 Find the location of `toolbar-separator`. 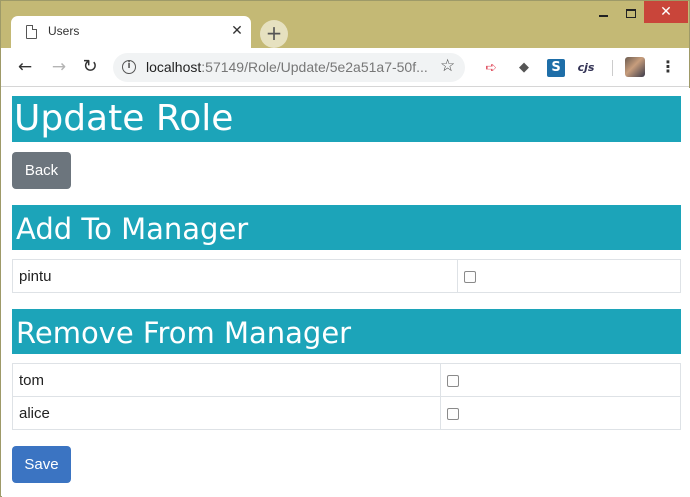

toolbar-separator is located at coordinates (612, 68).